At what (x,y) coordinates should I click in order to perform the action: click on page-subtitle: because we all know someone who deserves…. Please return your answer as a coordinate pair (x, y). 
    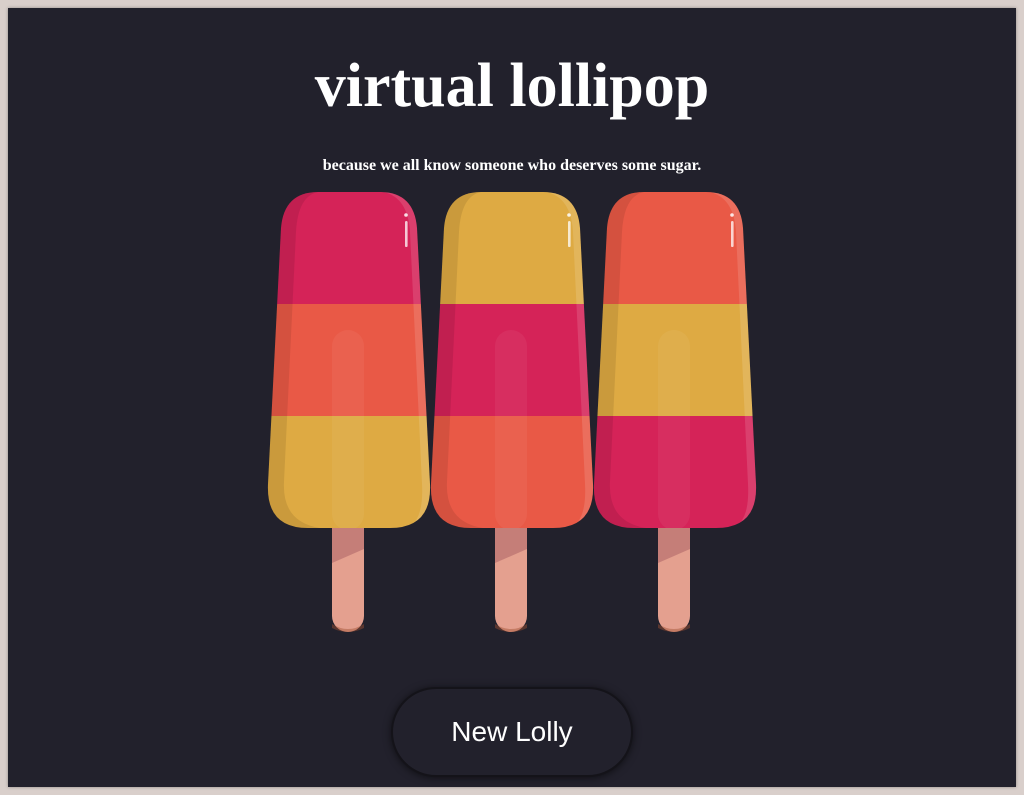
    Looking at the image, I should click on (512, 165).